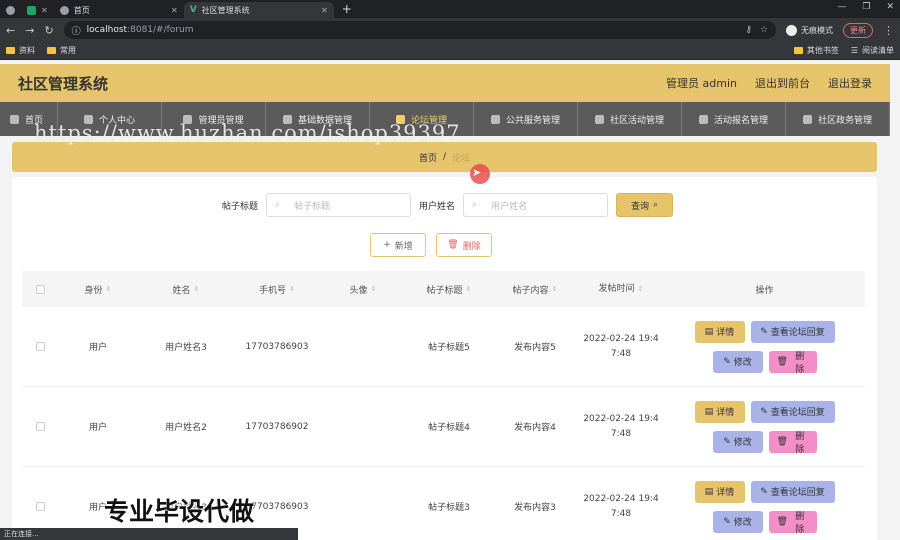 Image resolution: width=900 pixels, height=540 pixels. Describe the element at coordinates (449, 428) in the screenshot. I see `cell-title: 帖子标题4` at that location.